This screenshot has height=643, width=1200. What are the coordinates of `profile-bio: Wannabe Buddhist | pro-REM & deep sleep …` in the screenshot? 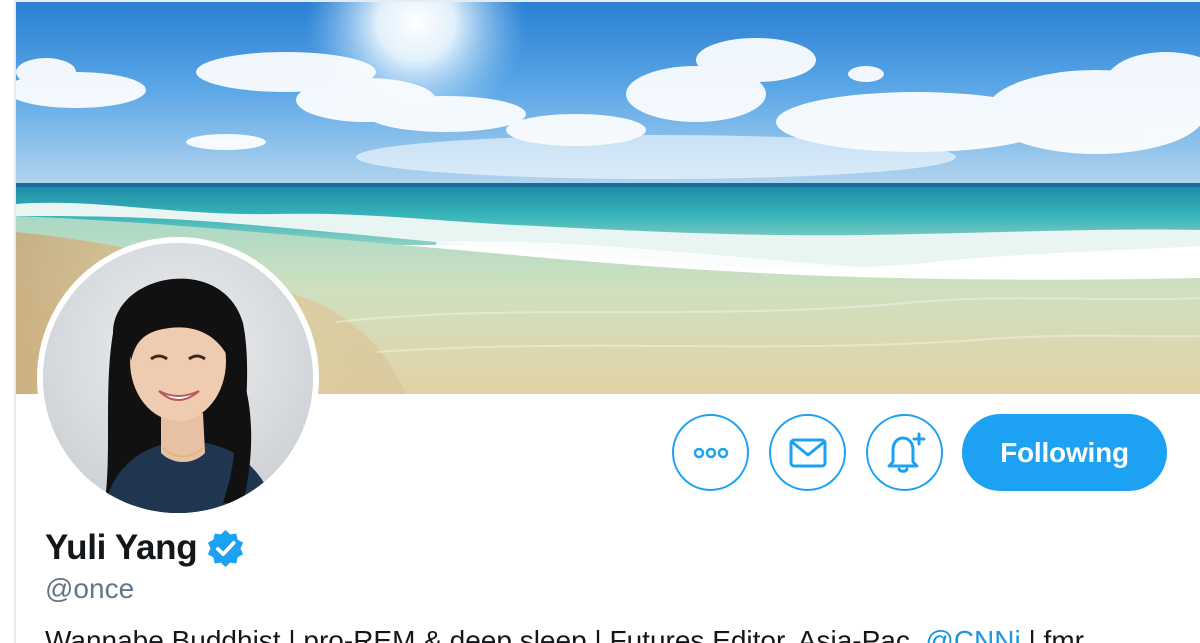 It's located at (564, 633).